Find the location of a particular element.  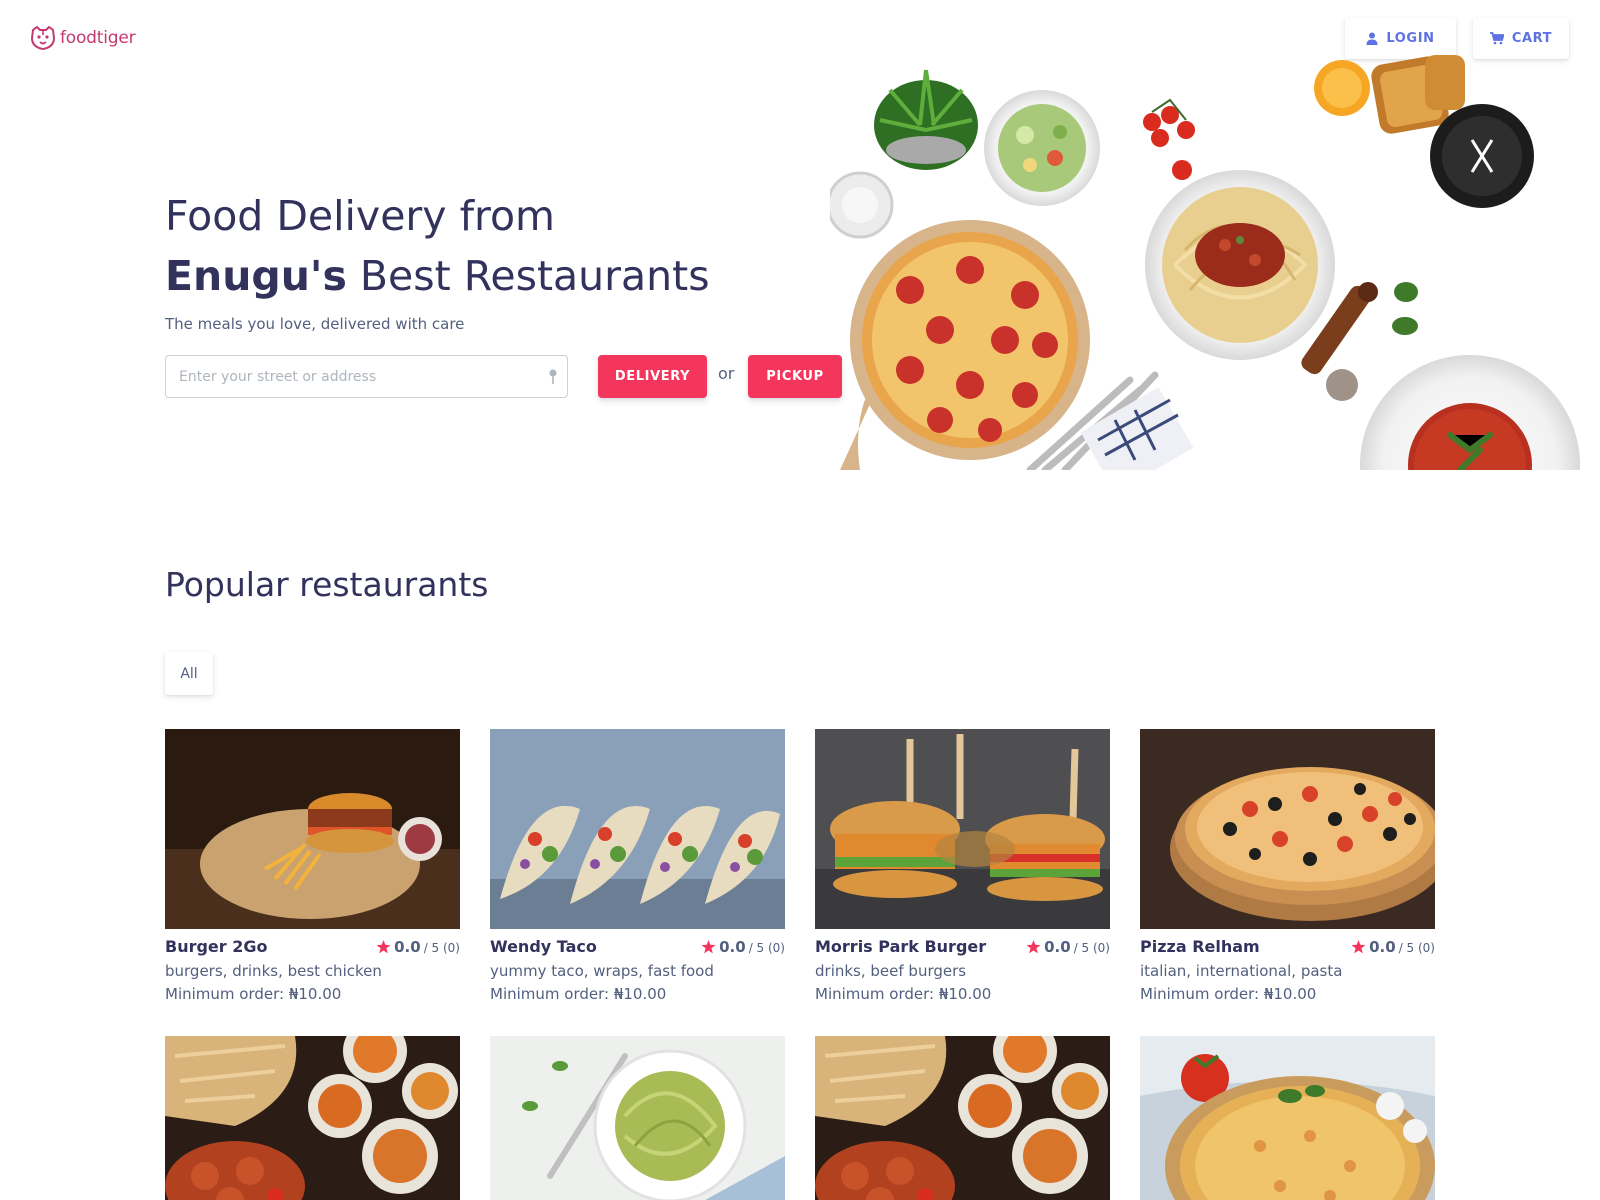

section-title: Popular restaurants is located at coordinates (327, 584).